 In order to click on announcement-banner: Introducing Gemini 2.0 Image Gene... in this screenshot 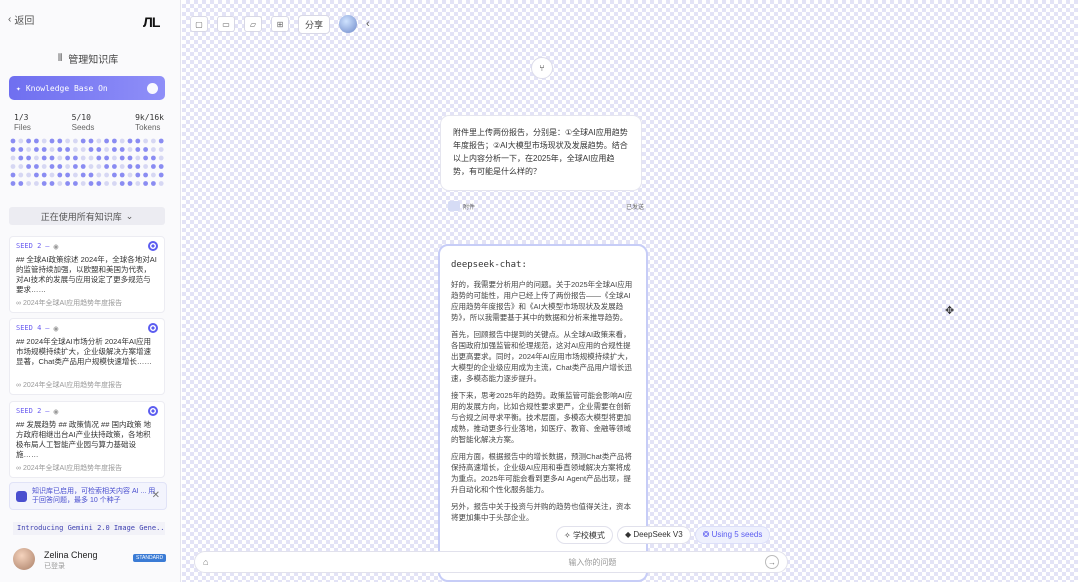, I will do `click(89, 528)`.